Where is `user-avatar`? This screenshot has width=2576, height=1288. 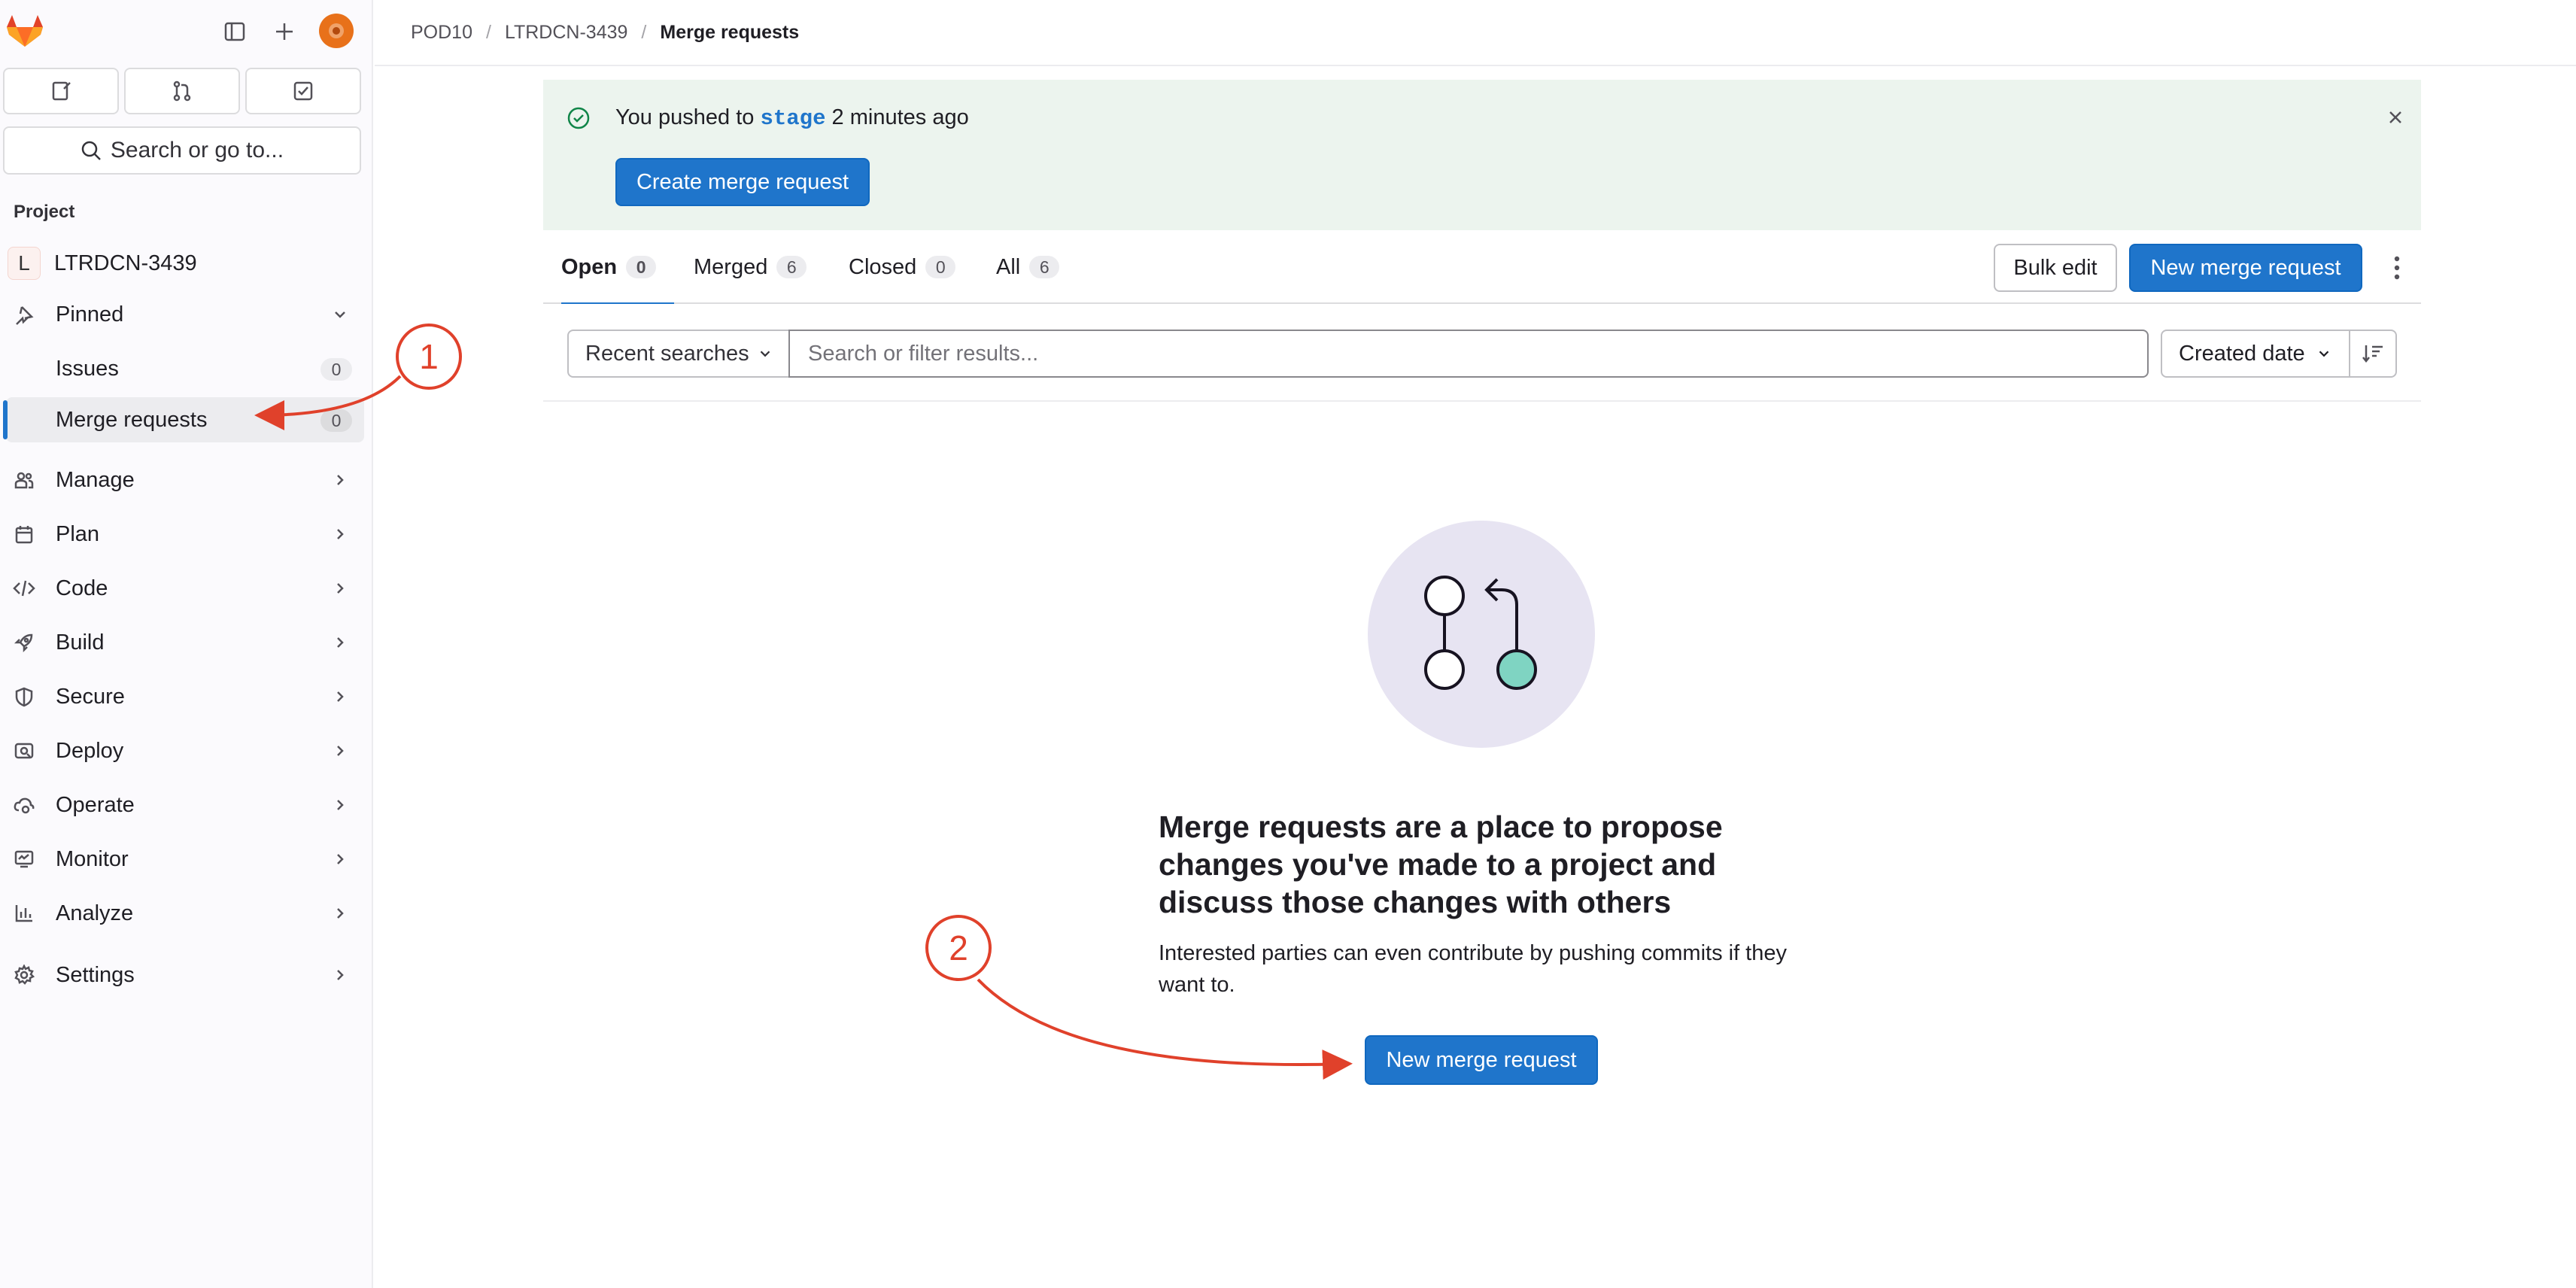 user-avatar is located at coordinates (336, 31).